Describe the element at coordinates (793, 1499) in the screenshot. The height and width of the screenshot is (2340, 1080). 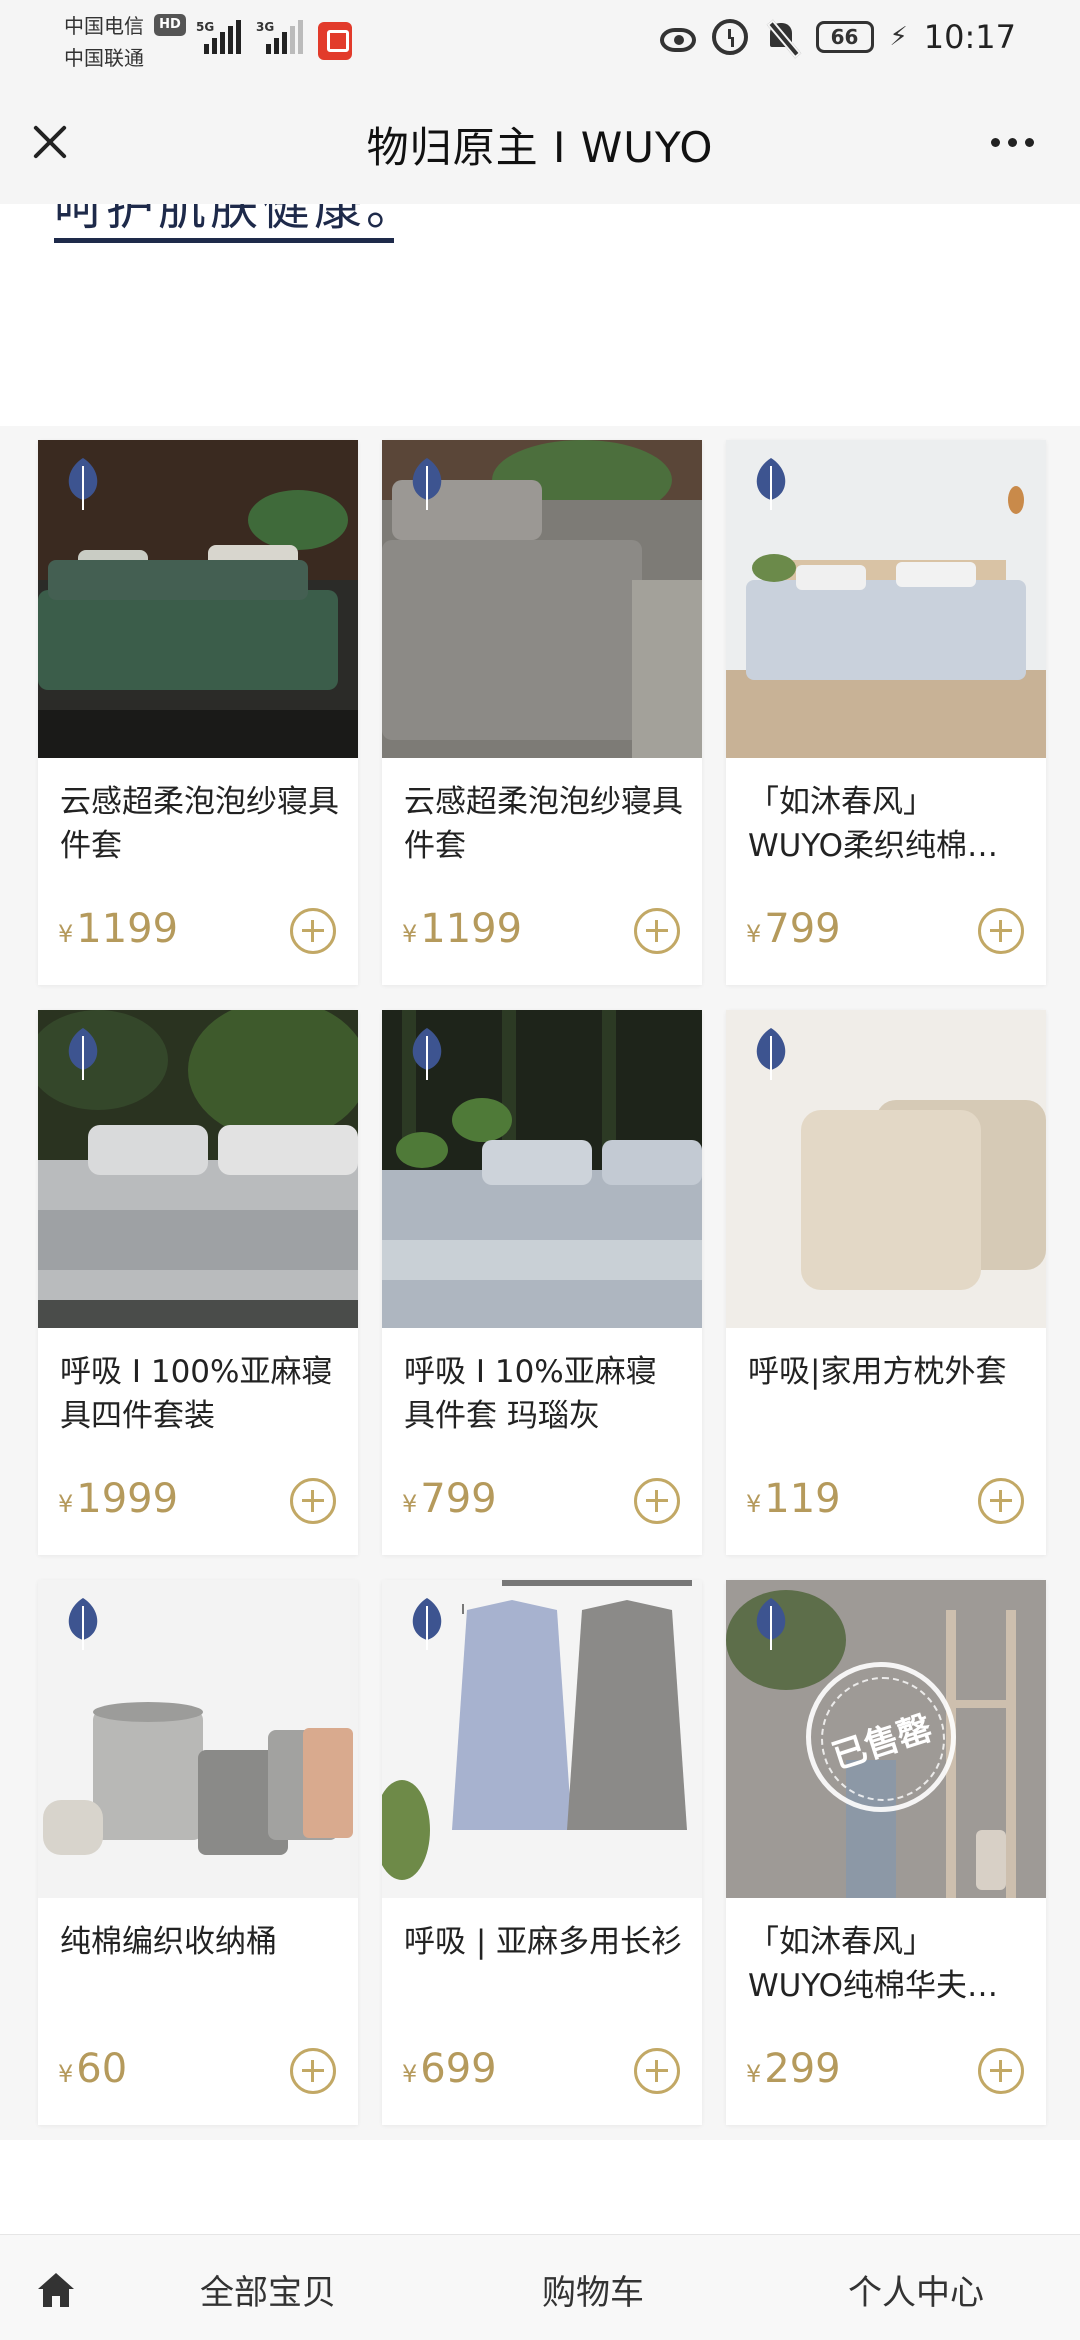
I see `product-price: ¥119` at that location.